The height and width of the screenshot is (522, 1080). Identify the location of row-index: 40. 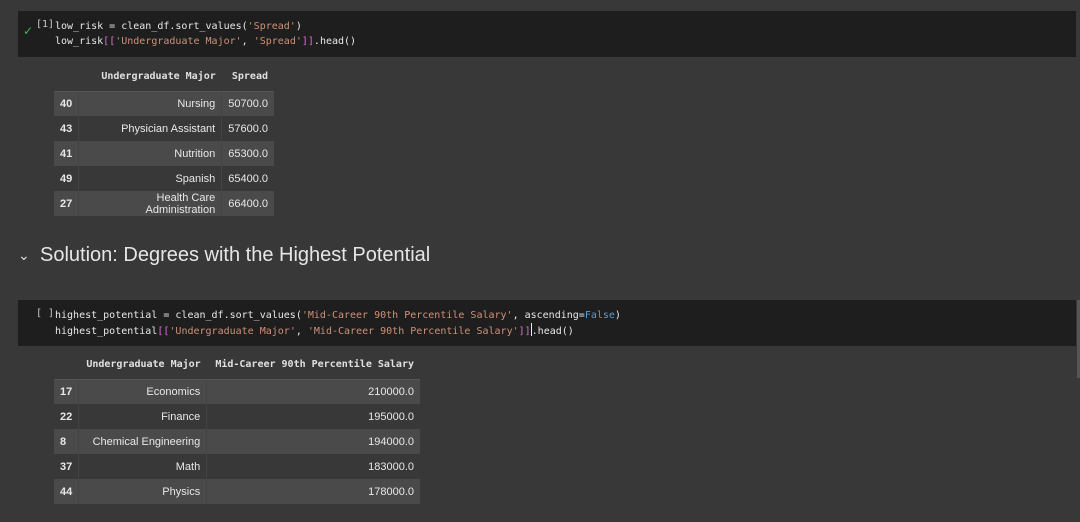
(66, 103).